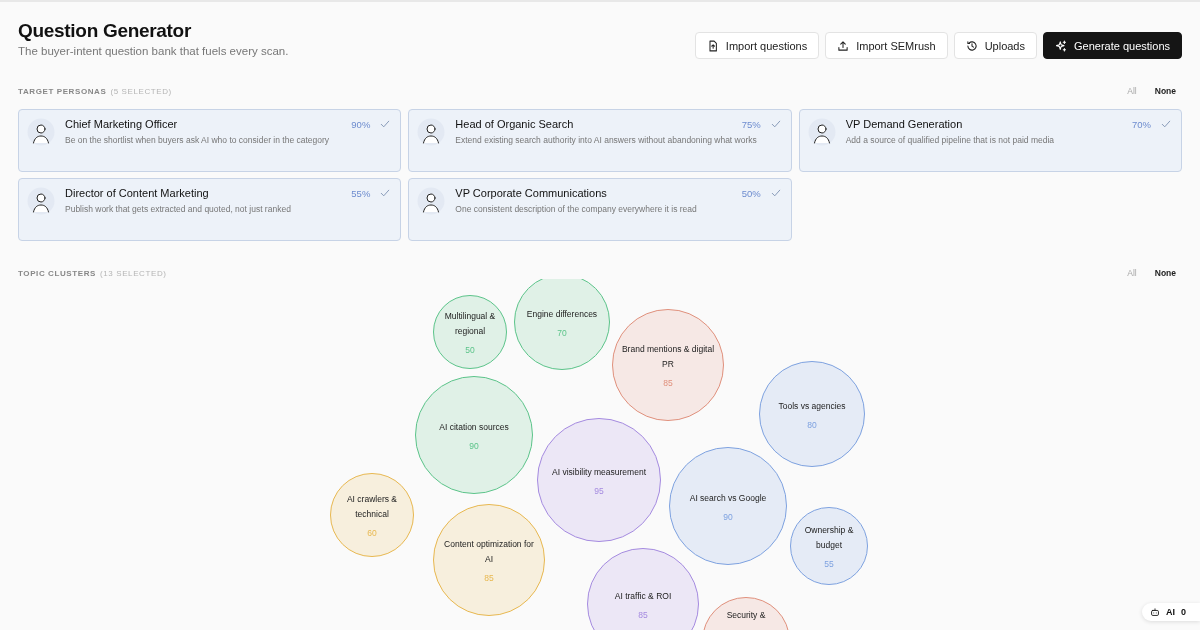  I want to click on history-icon, so click(971, 45).